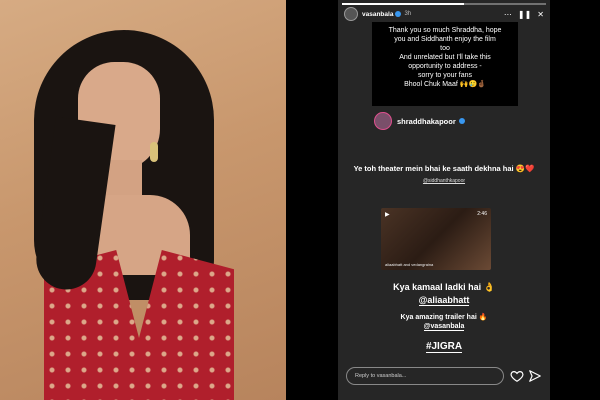  Describe the element at coordinates (445, 84) in the screenshot. I see `reply-line: Bhool Chuk Maaf 🙌🥲🤞🏾` at that location.